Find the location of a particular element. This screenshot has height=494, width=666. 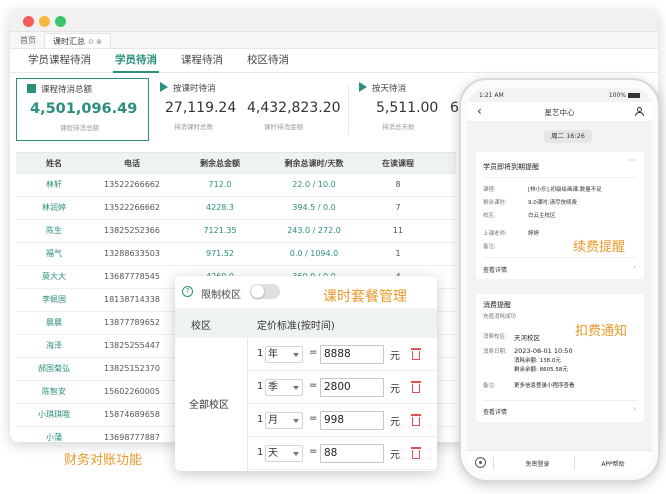

cell-phone: 15602260005 is located at coordinates (132, 391).